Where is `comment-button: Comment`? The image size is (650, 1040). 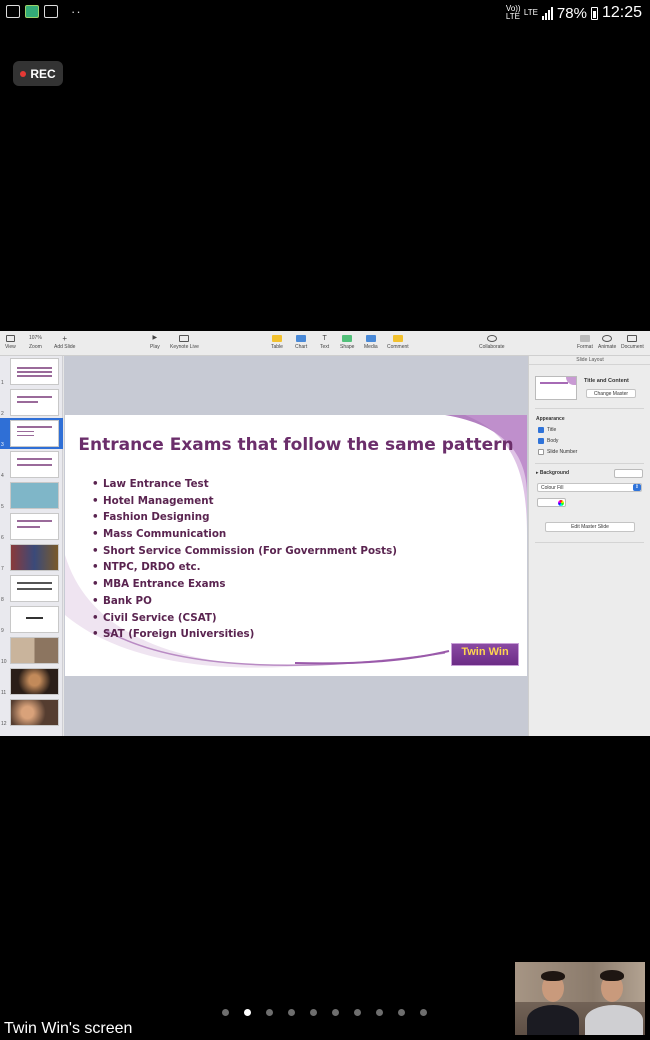
comment-button: Comment is located at coordinates (398, 342).